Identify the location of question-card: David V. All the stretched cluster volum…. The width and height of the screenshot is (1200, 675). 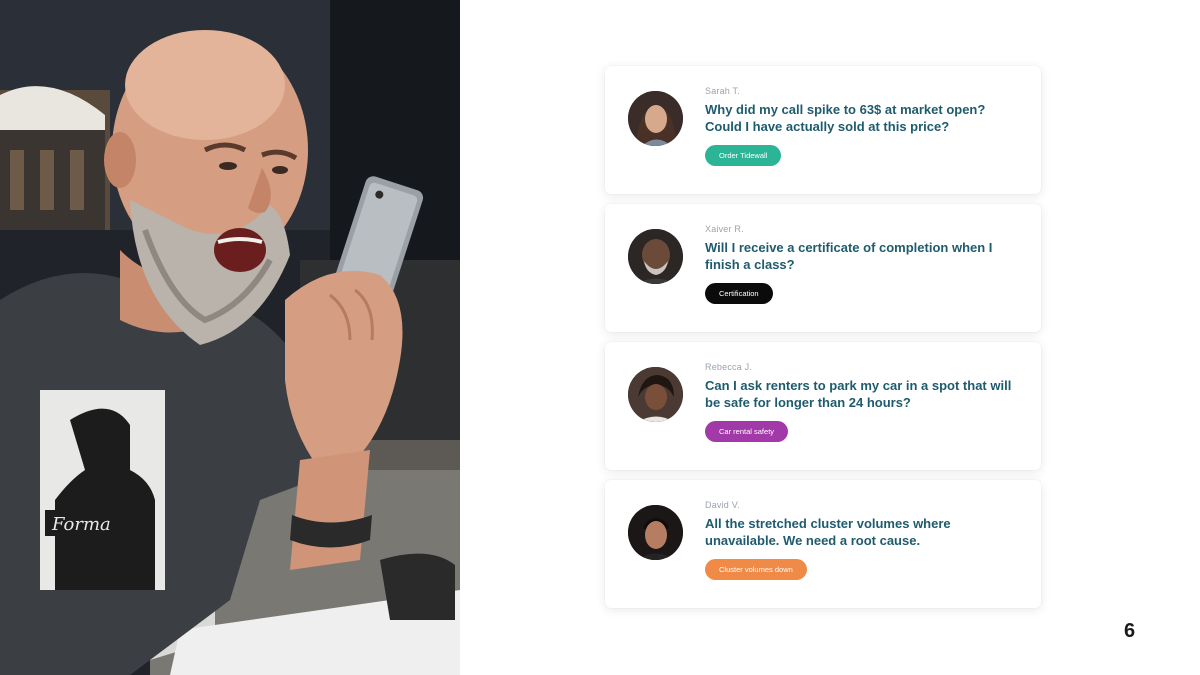
(823, 544).